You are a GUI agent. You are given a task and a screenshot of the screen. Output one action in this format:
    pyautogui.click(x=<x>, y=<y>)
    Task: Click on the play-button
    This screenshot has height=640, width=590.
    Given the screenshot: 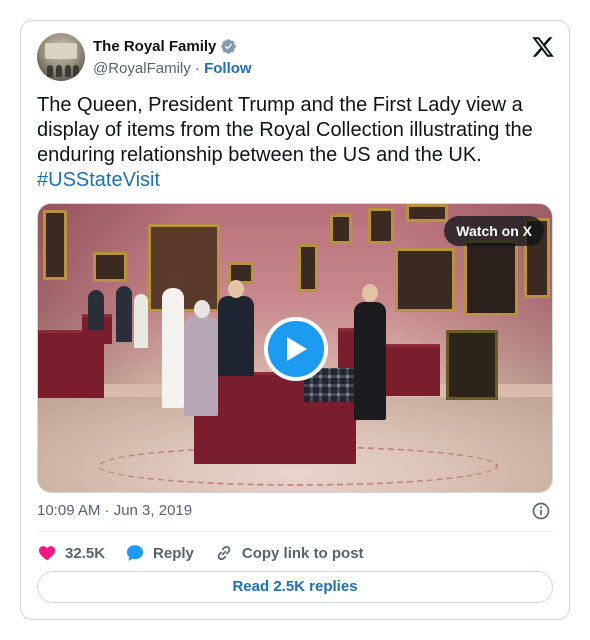 What is the action you would take?
    pyautogui.click(x=296, y=349)
    